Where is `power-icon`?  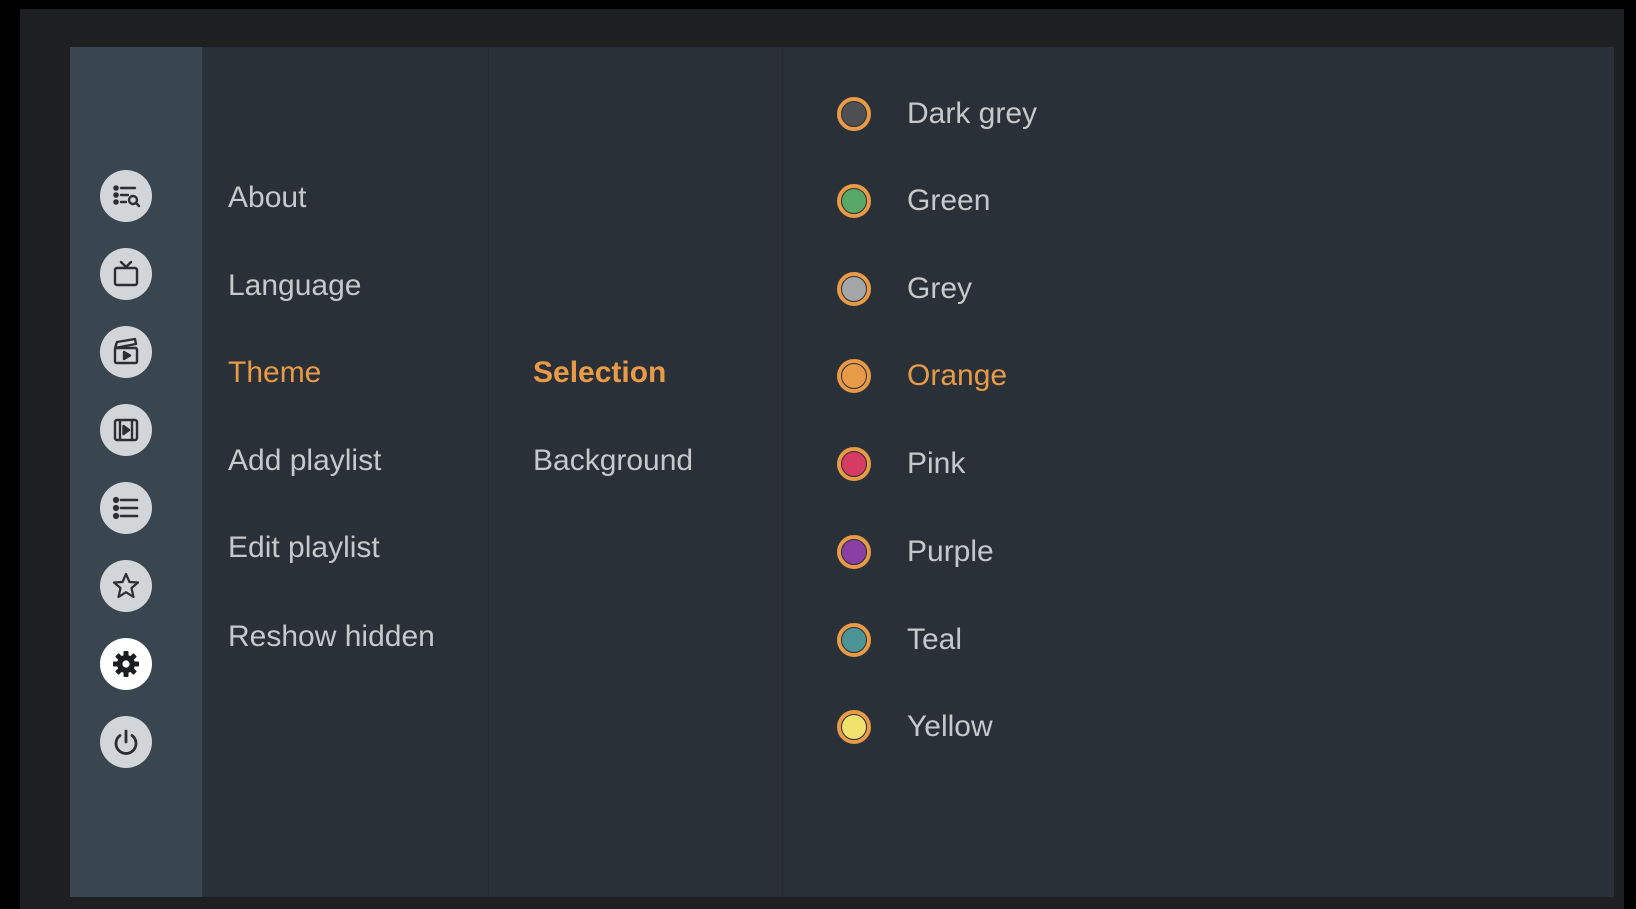 power-icon is located at coordinates (126, 742).